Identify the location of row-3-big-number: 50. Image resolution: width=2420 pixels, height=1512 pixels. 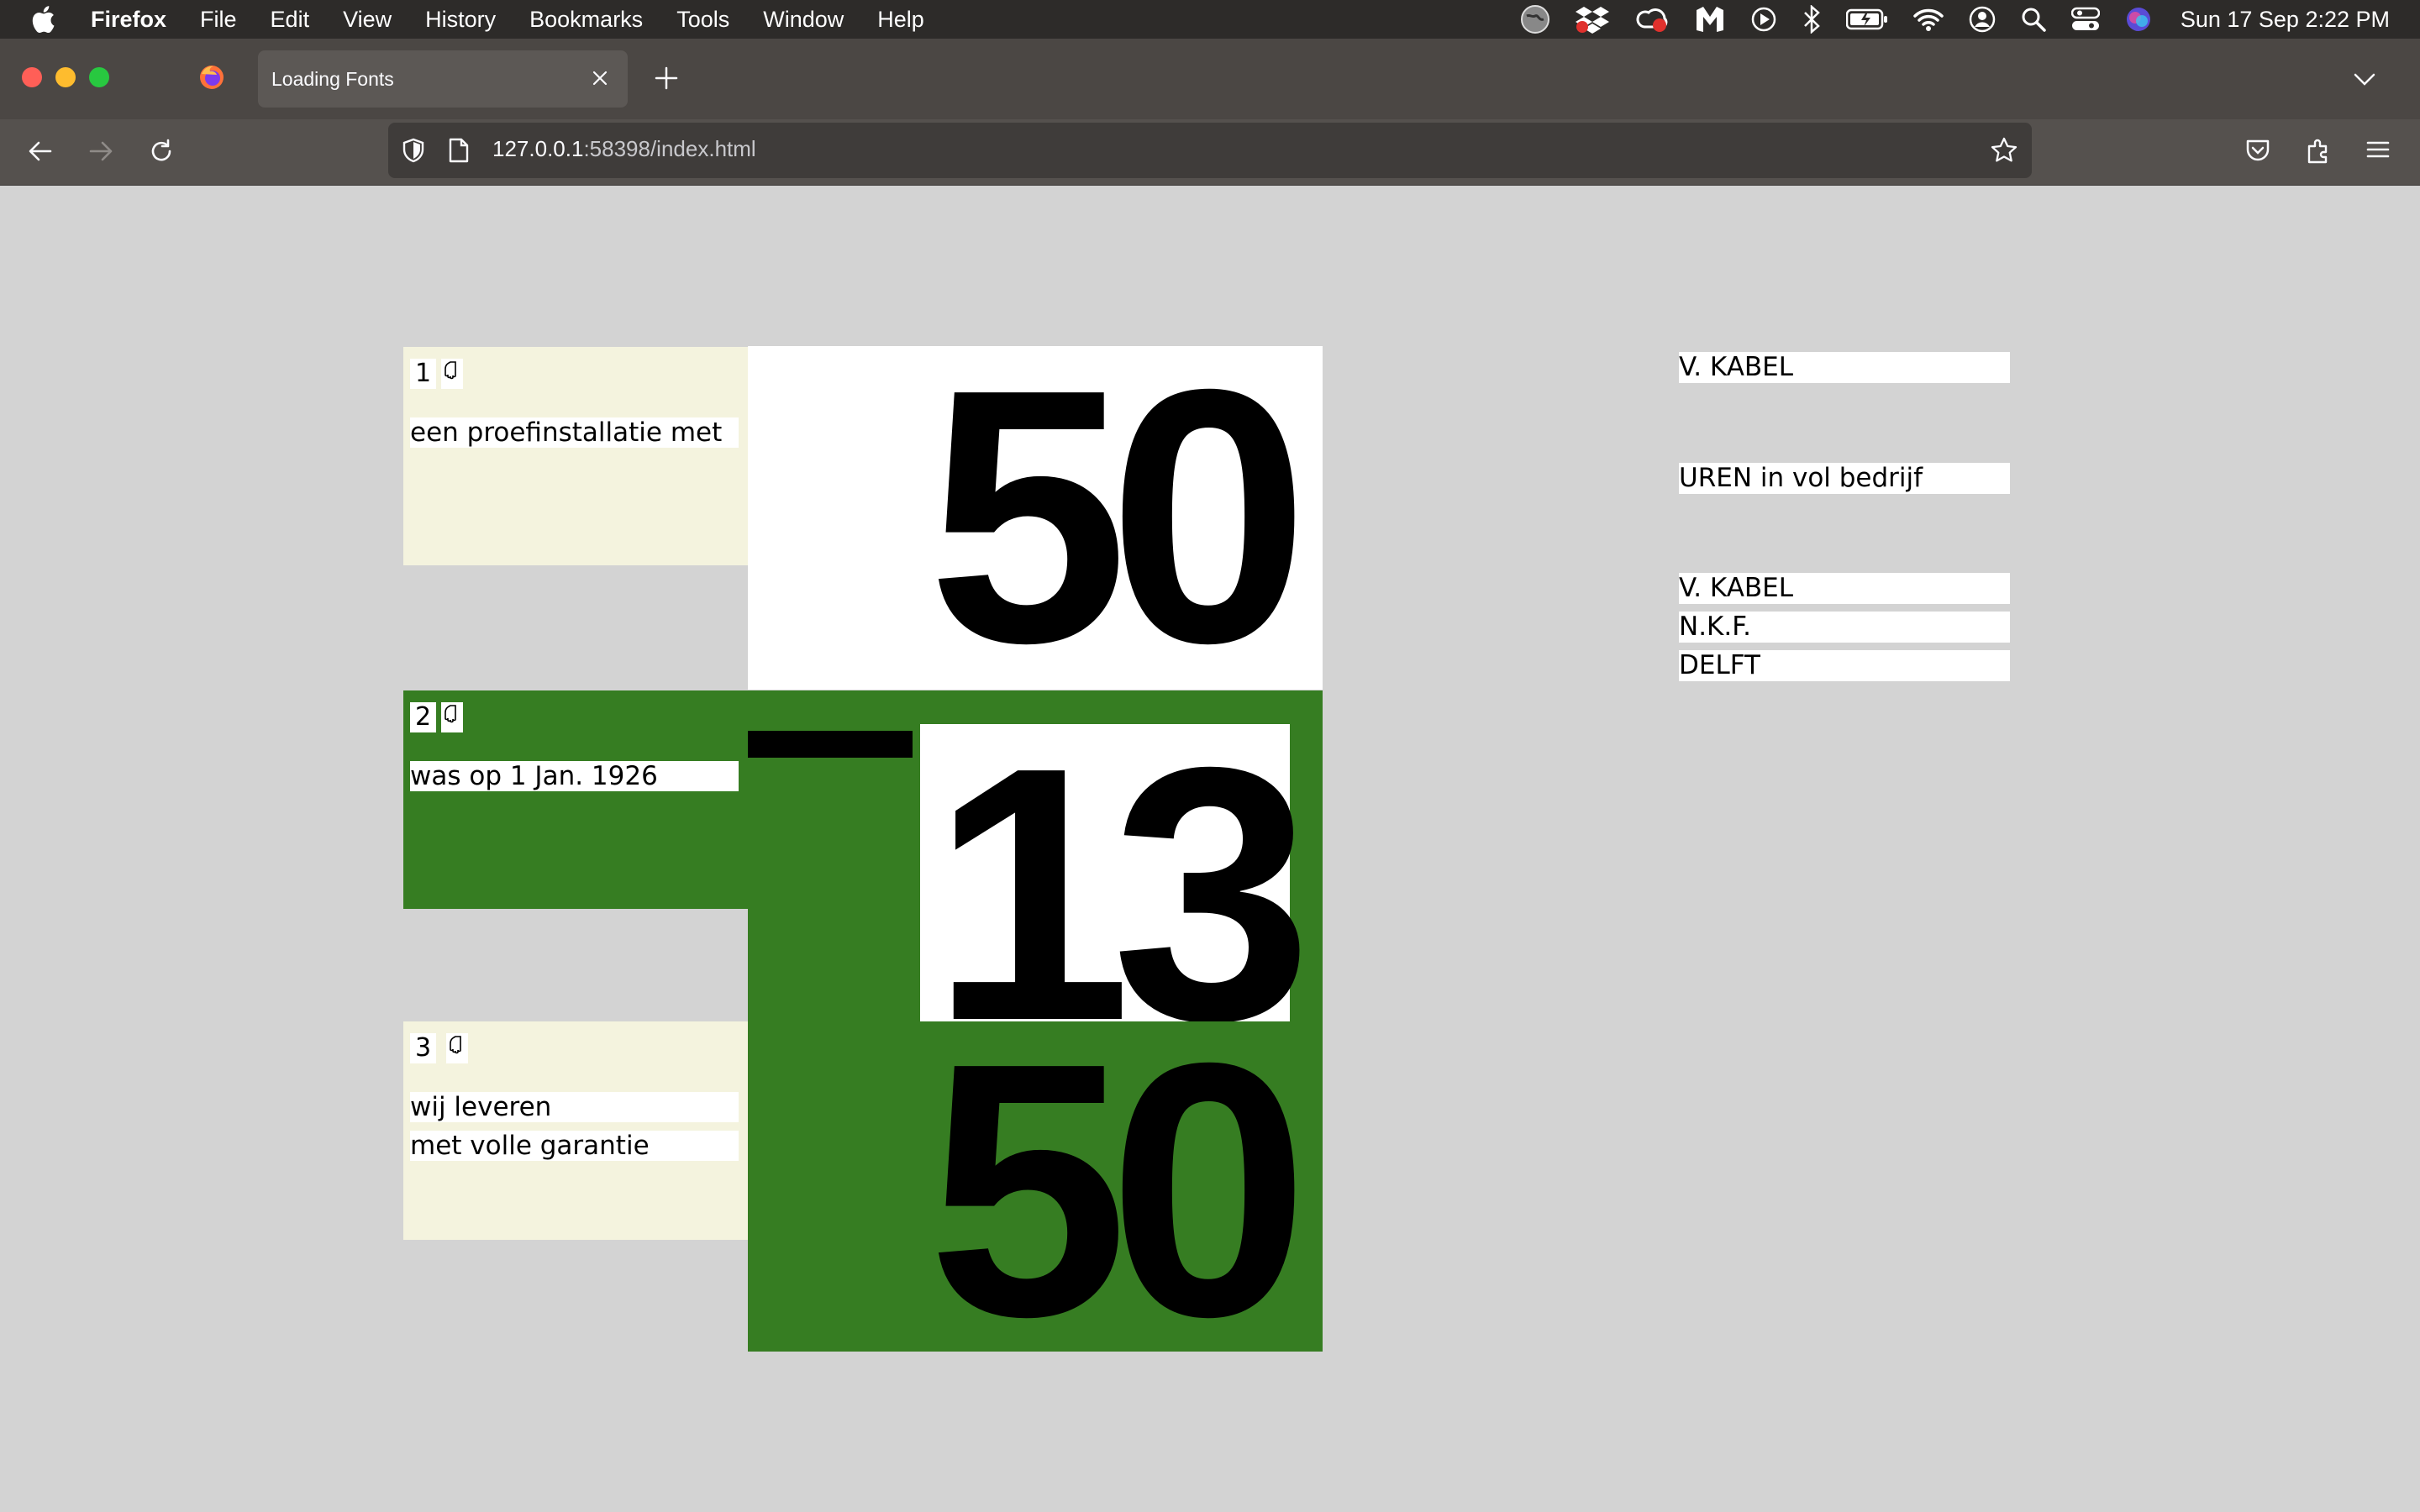
(1118, 1186).